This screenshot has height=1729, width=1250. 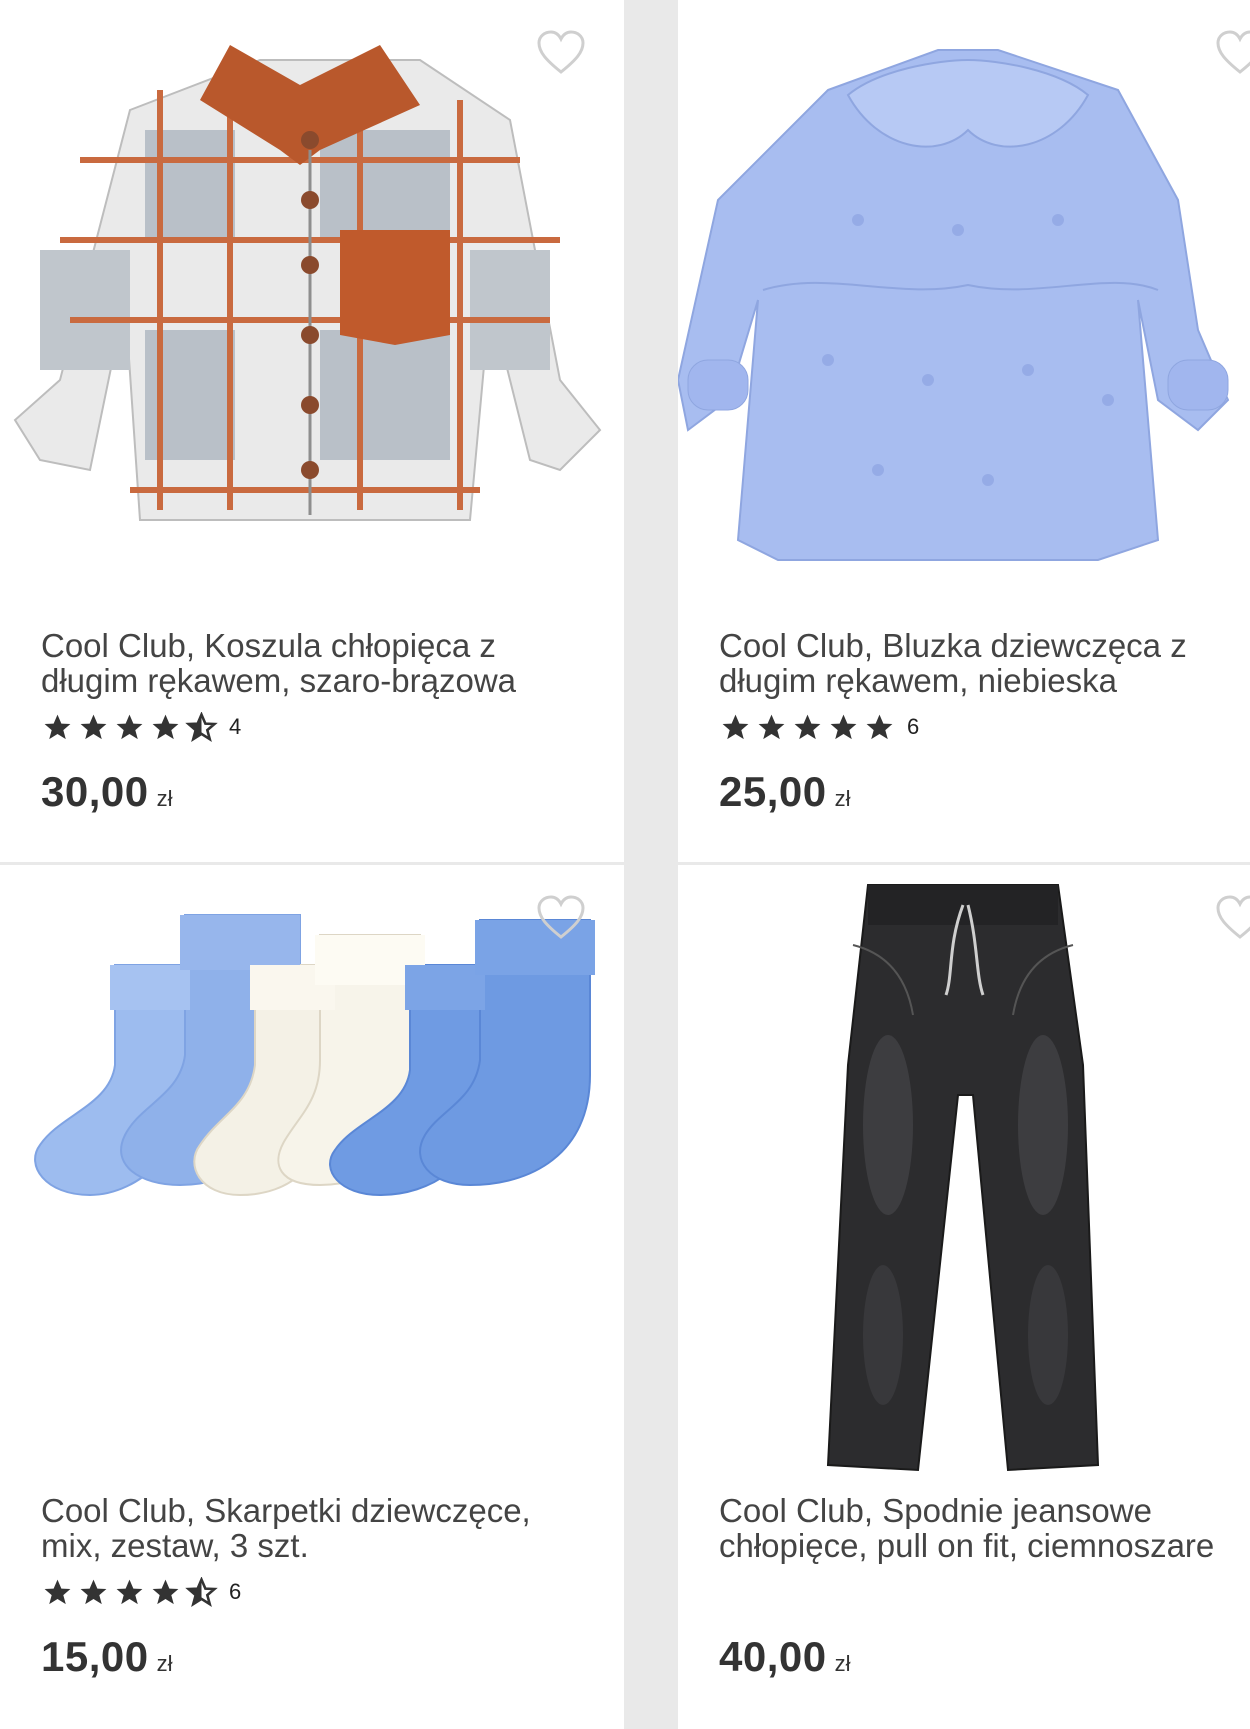 I want to click on price: 25,00 zł, so click(x=785, y=792).